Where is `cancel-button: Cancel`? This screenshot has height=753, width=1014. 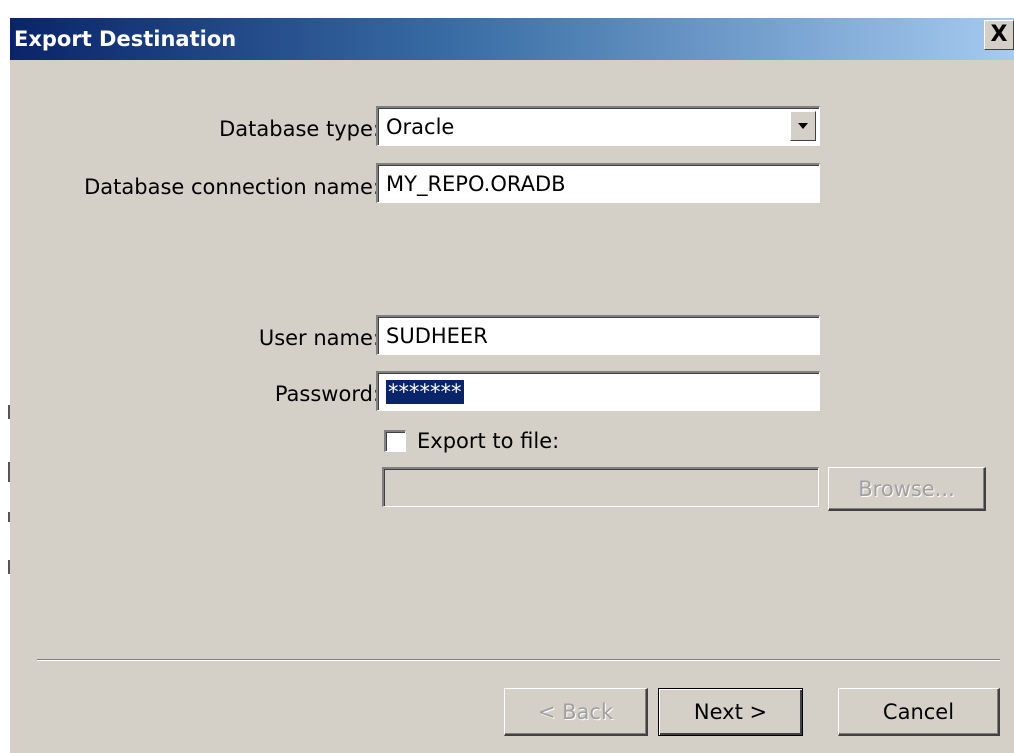 cancel-button: Cancel is located at coordinates (919, 712).